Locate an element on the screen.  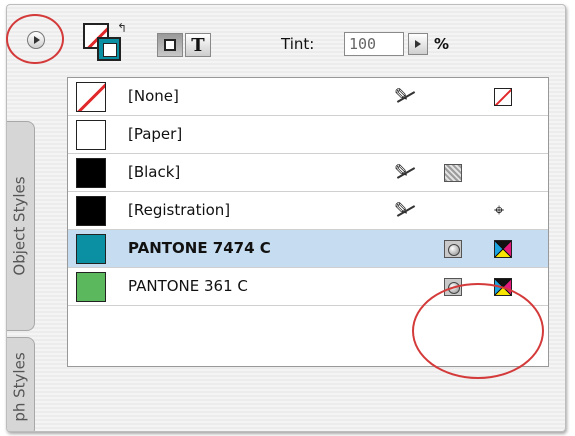
tint-arrow-icon is located at coordinates (418, 44).